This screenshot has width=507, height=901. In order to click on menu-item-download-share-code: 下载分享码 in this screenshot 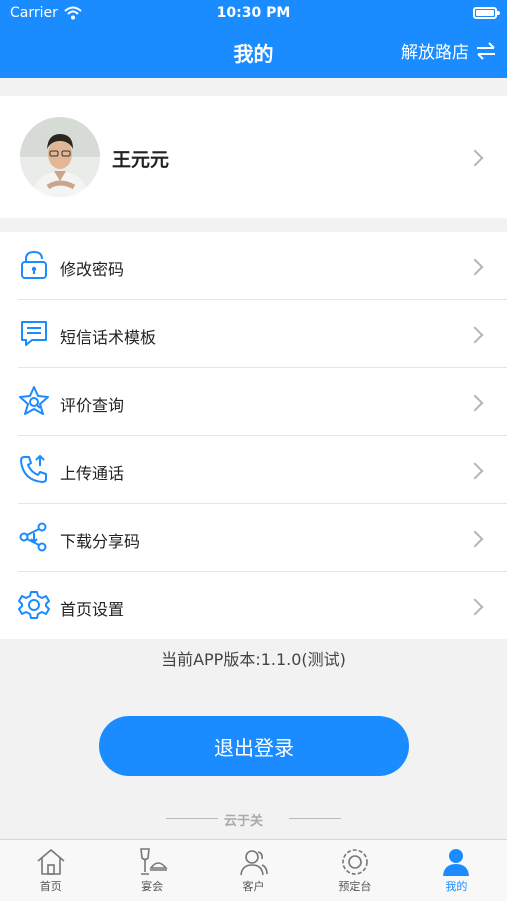, I will do `click(262, 538)`.